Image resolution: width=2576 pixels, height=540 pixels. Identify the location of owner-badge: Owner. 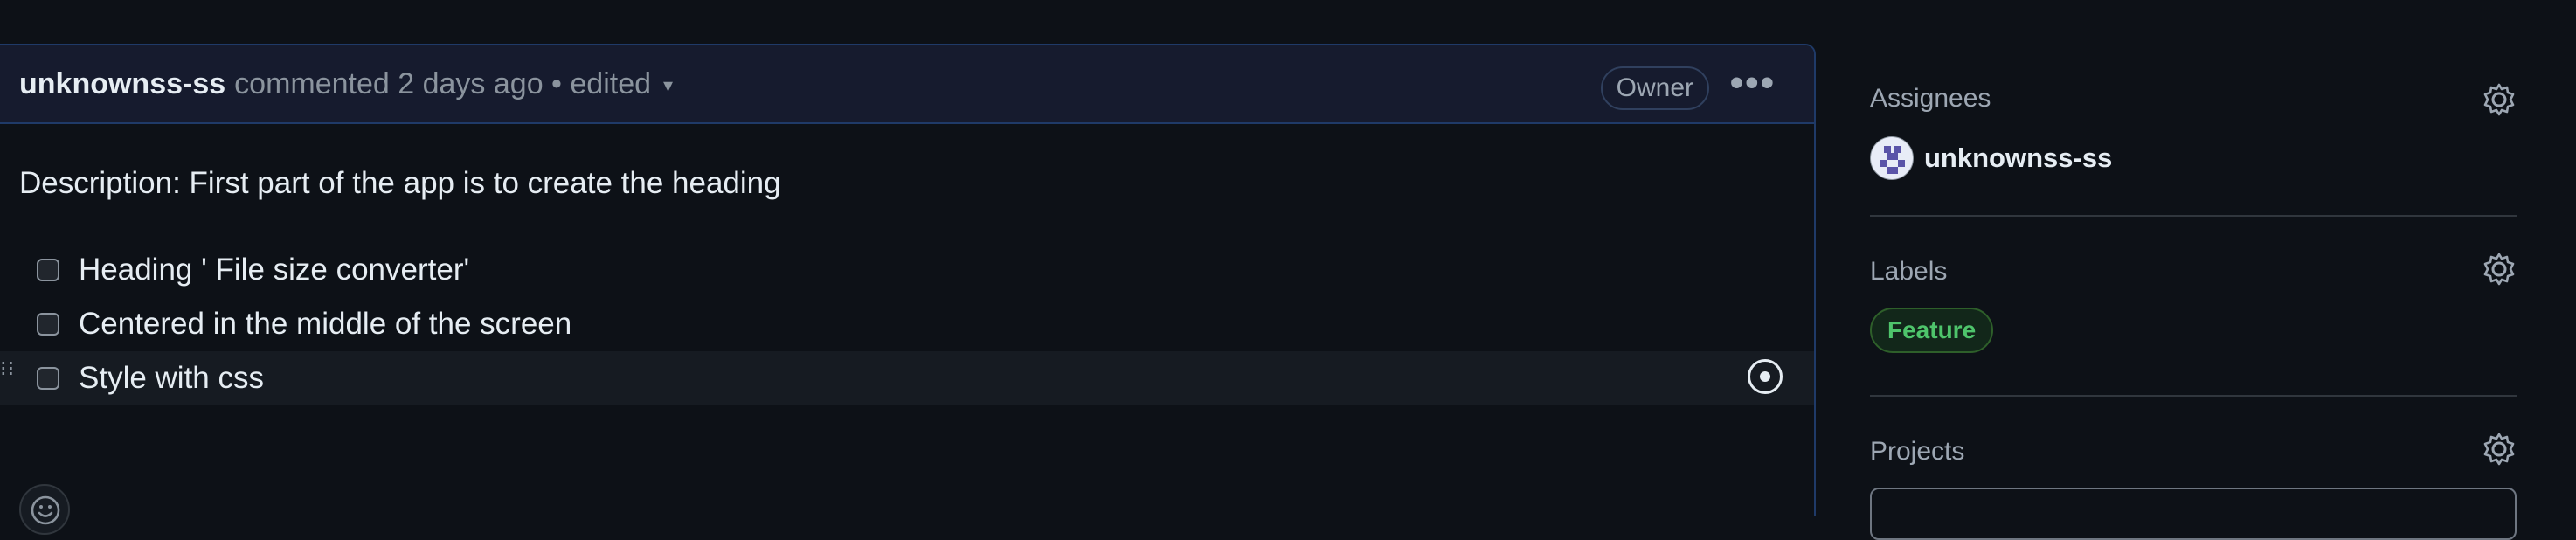
(1654, 88).